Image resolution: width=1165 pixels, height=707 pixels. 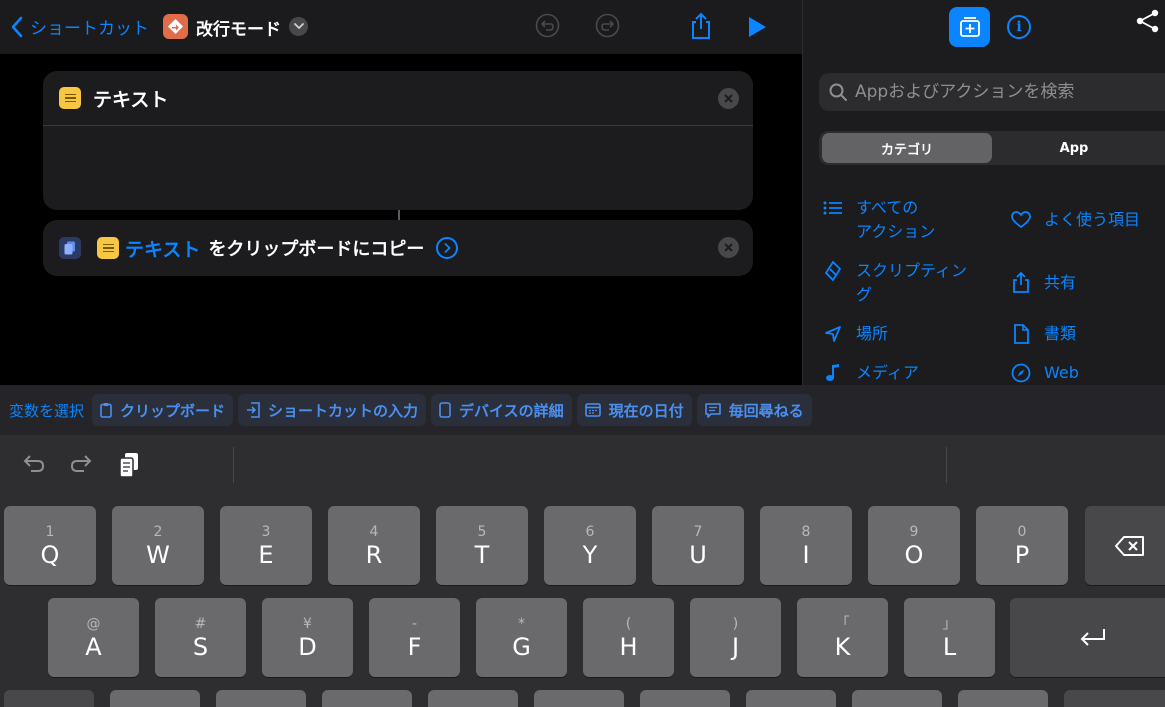 What do you see at coordinates (332, 410) in the screenshot?
I see `variable-chip-shortcut-input: ショートカットの入力` at bounding box center [332, 410].